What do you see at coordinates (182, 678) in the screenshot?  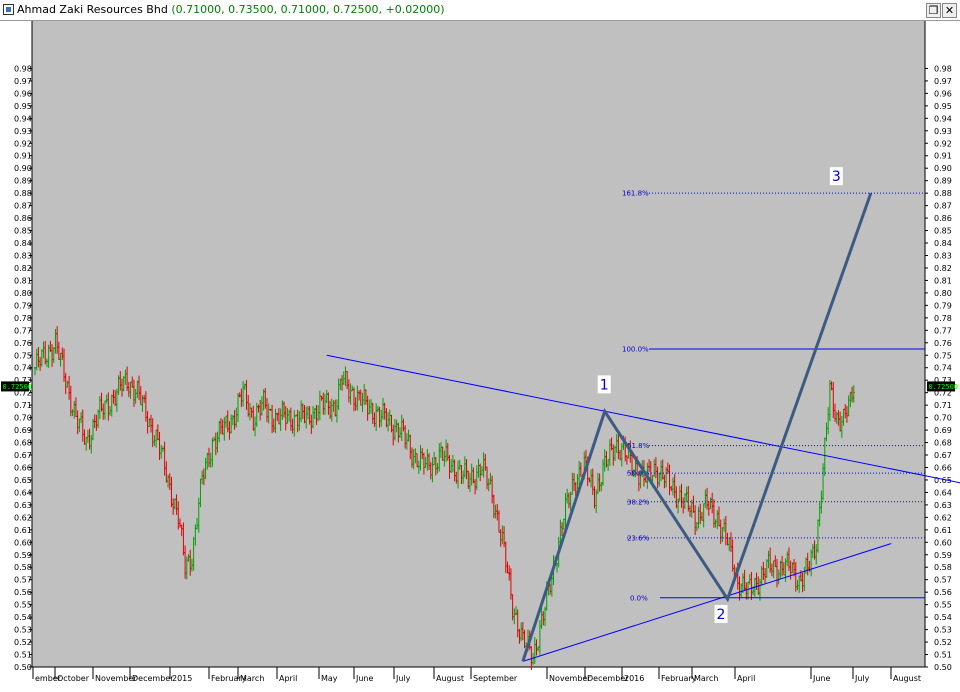 I see `x-tick-label: 2015` at bounding box center [182, 678].